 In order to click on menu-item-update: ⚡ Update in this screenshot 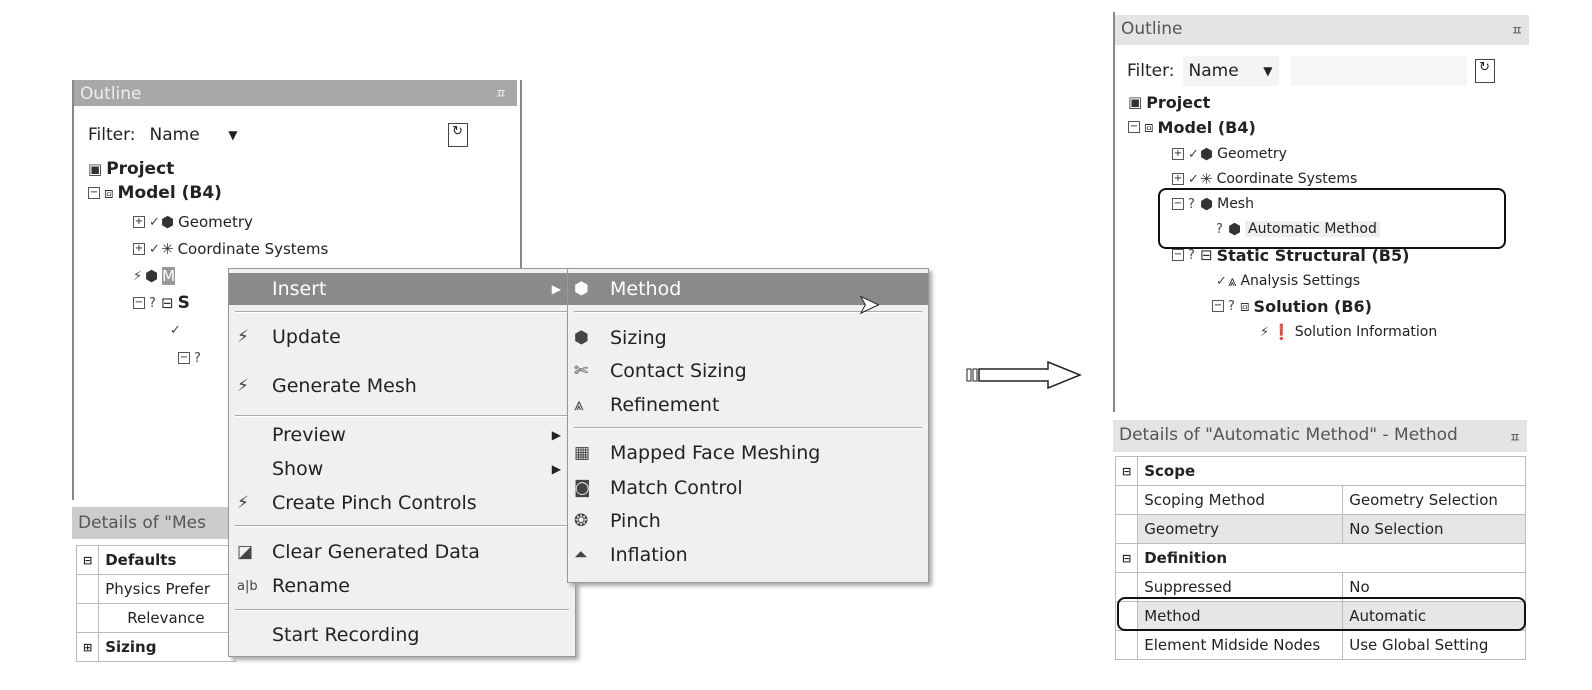, I will do `click(402, 337)`.